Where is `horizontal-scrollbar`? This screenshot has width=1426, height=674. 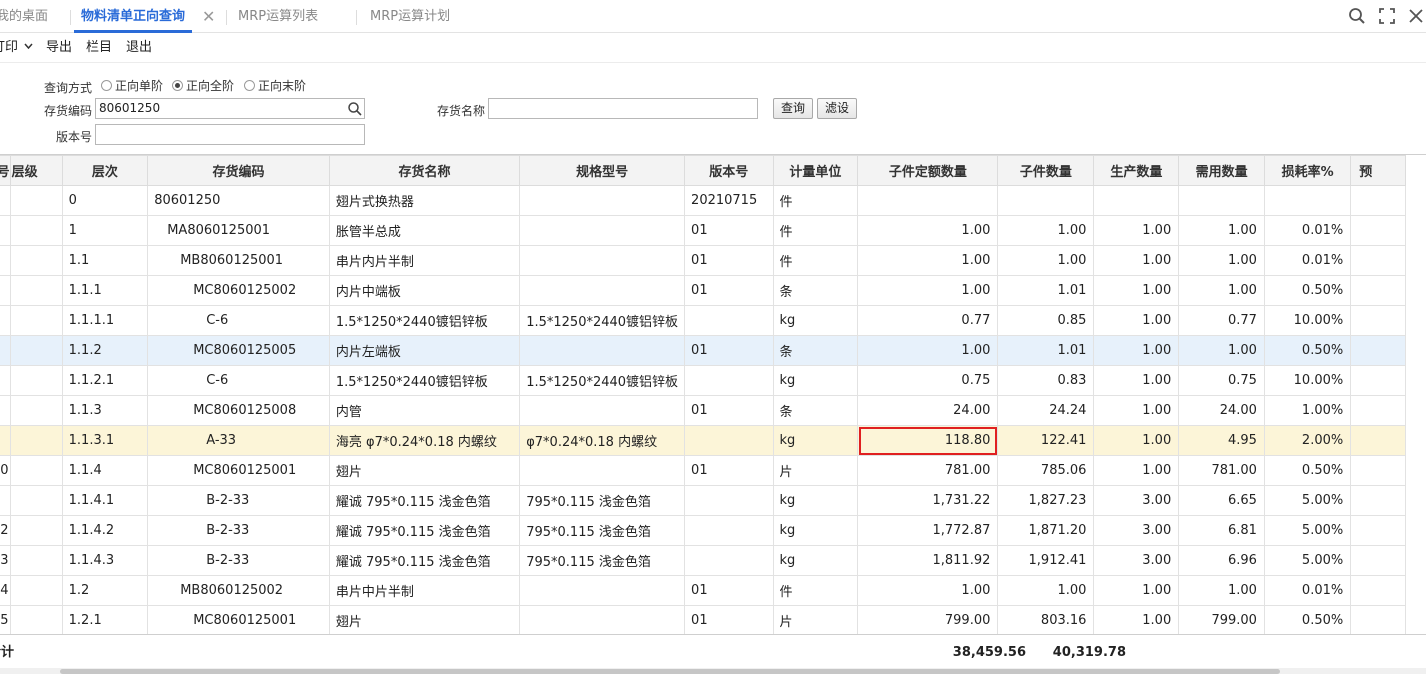 horizontal-scrollbar is located at coordinates (713, 671).